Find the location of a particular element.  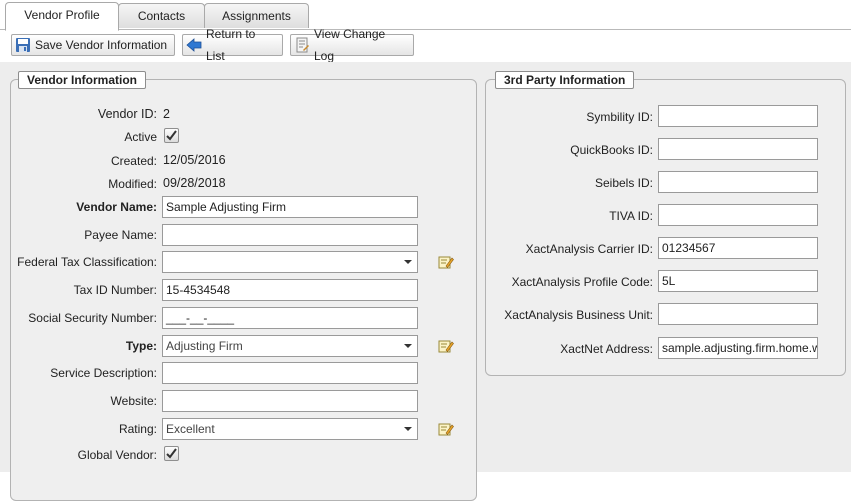

tiva-id-label: TIVA ID: is located at coordinates (631, 216).